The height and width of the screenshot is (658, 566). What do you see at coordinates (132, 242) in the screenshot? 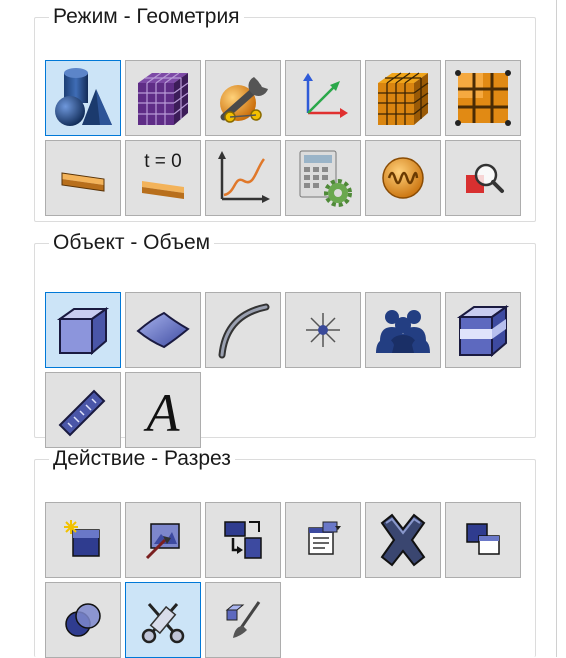
I see `group-title-object-volume: Объект - Объем` at bounding box center [132, 242].